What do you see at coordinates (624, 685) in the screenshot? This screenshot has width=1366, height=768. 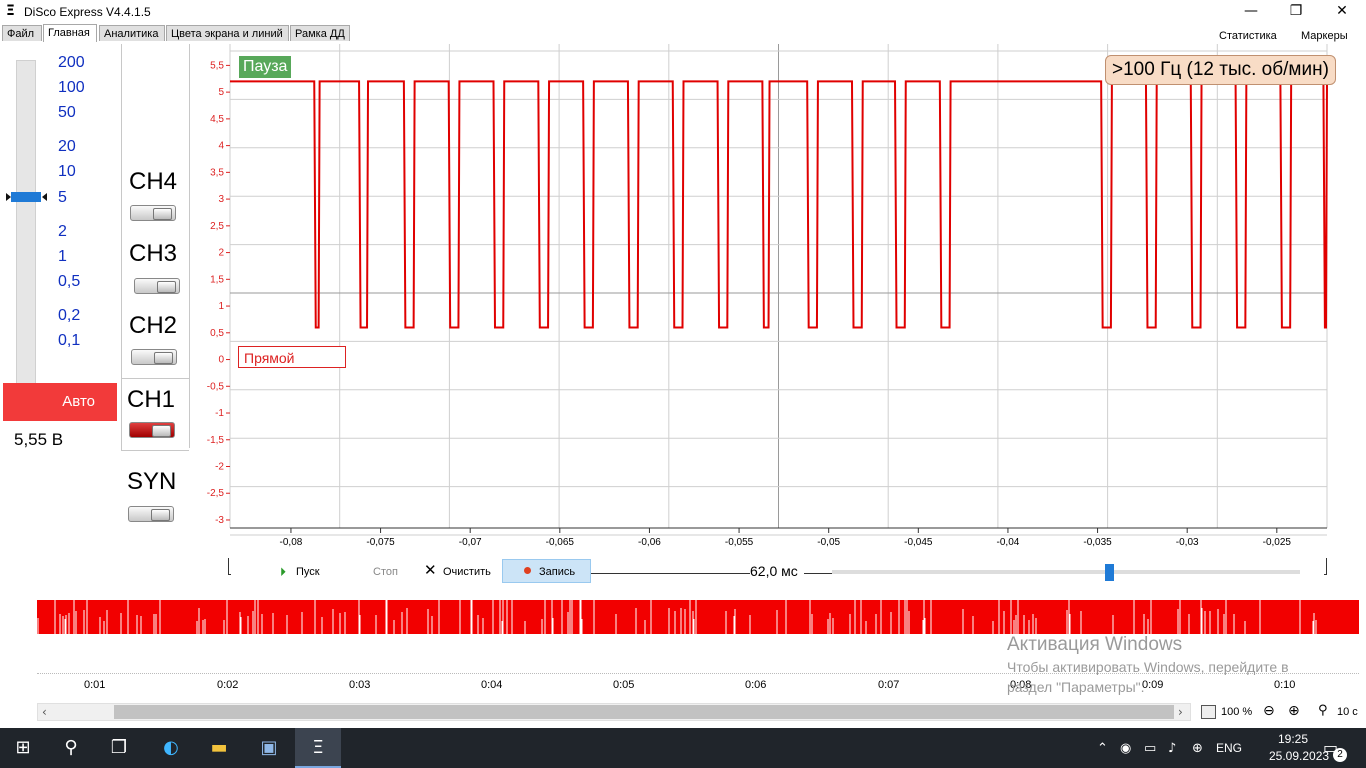 I see `overview-time-label: 0:05` at bounding box center [624, 685].